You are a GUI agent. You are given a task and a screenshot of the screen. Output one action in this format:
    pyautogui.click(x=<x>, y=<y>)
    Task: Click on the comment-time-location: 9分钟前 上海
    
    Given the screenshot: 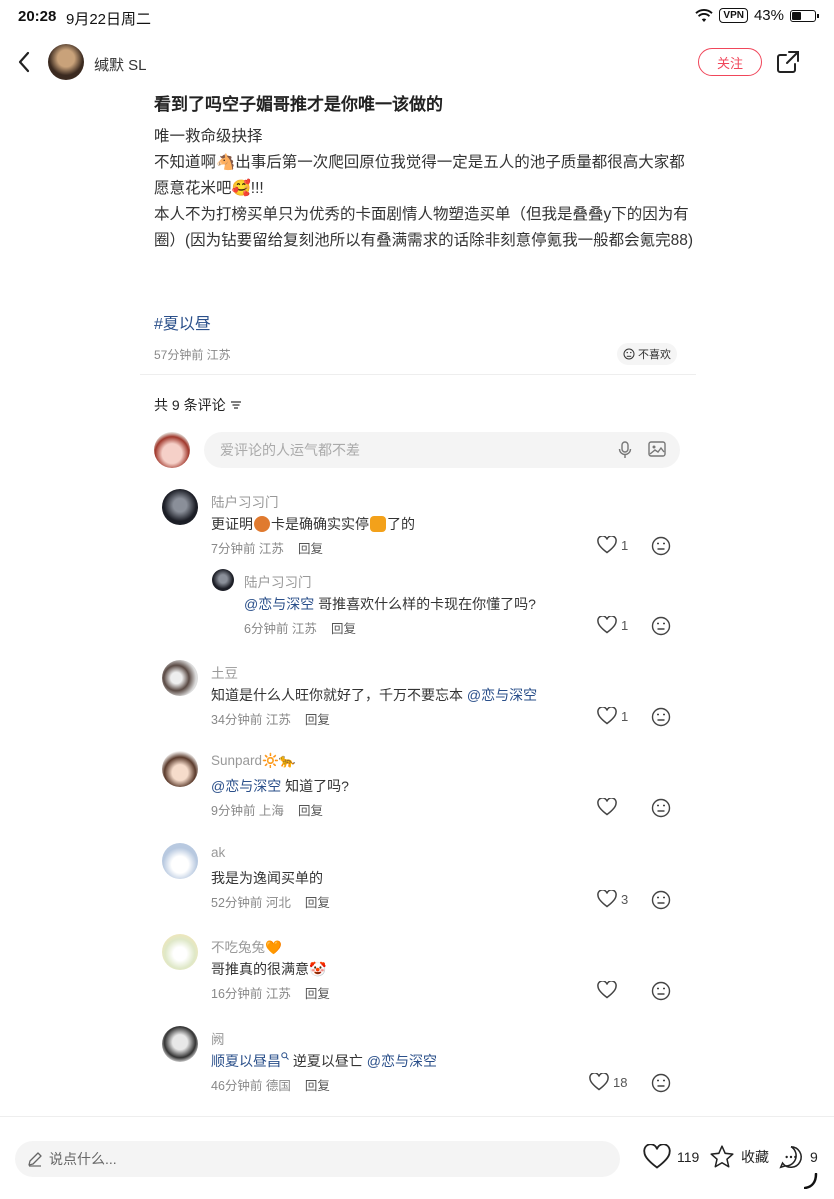 What is the action you would take?
    pyautogui.click(x=247, y=811)
    